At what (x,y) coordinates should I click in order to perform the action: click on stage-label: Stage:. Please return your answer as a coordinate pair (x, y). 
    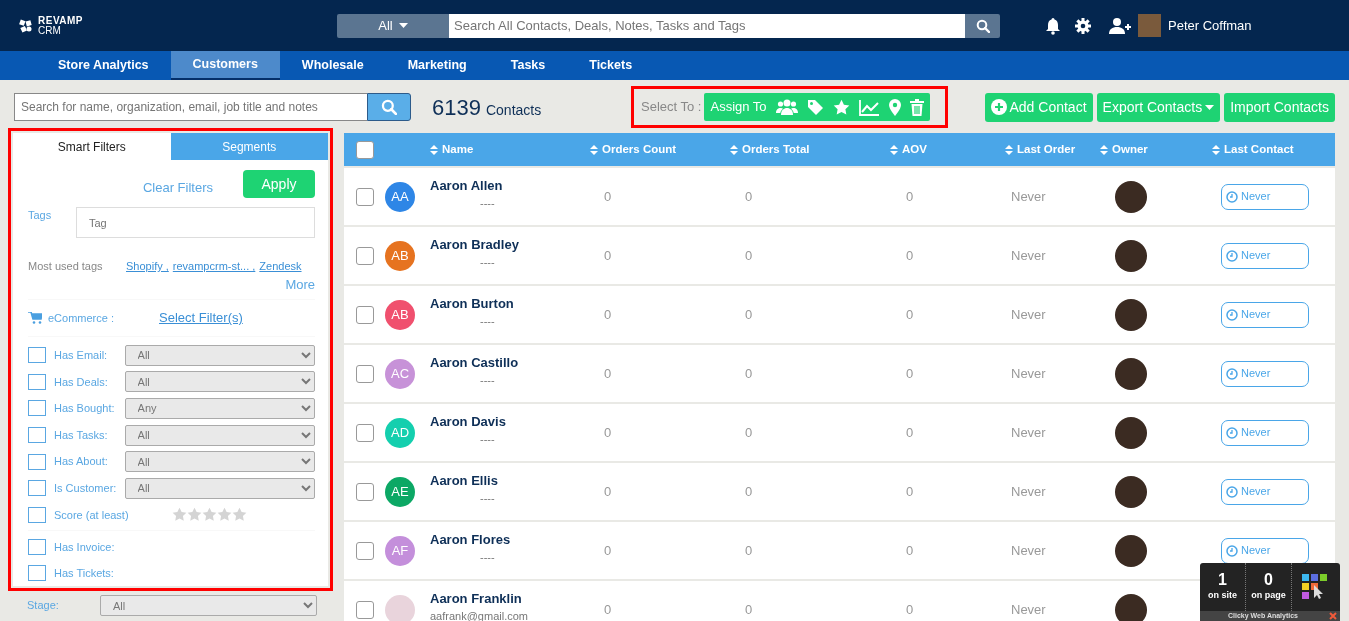
    Looking at the image, I should click on (43, 606).